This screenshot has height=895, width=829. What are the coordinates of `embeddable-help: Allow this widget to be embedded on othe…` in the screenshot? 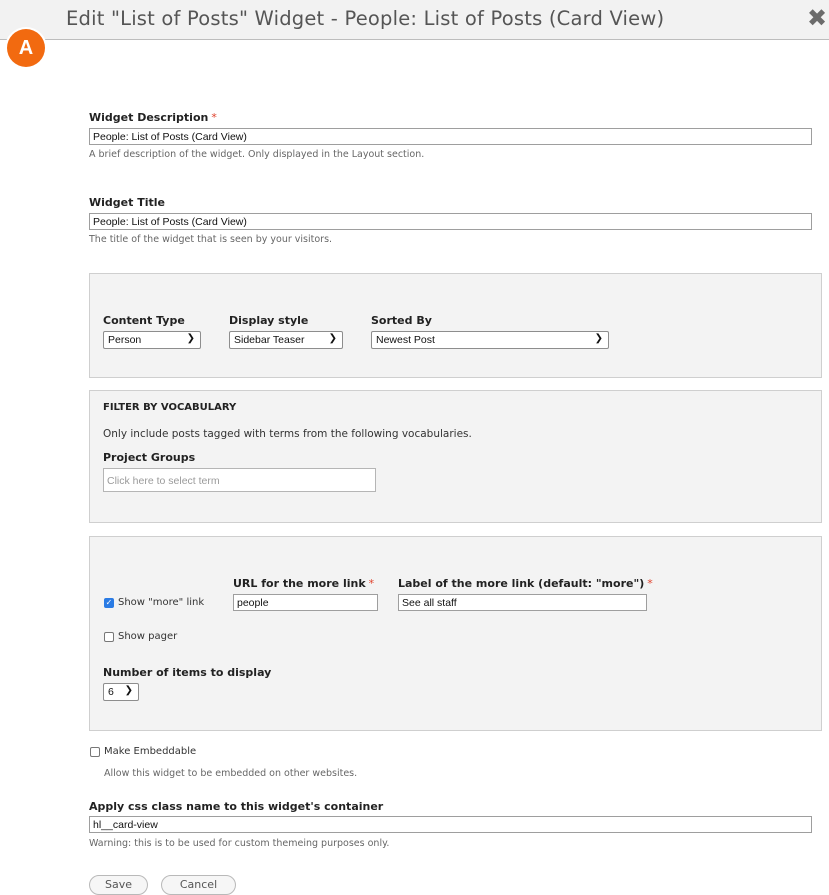 It's located at (231, 773).